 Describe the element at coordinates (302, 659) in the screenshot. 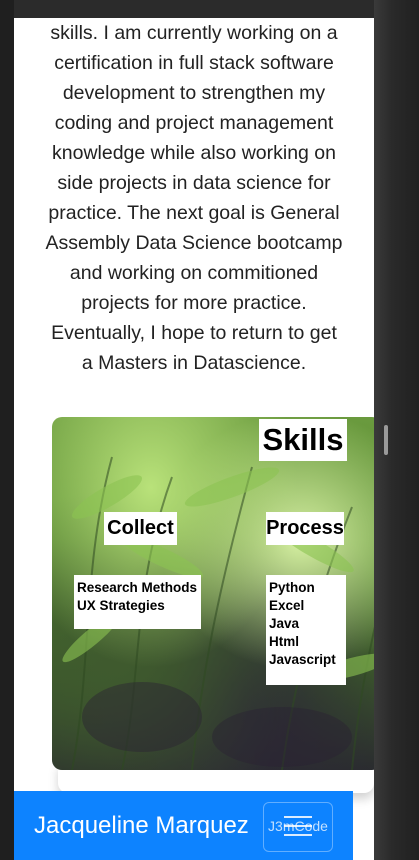

I see `process-item: Javascript` at that location.